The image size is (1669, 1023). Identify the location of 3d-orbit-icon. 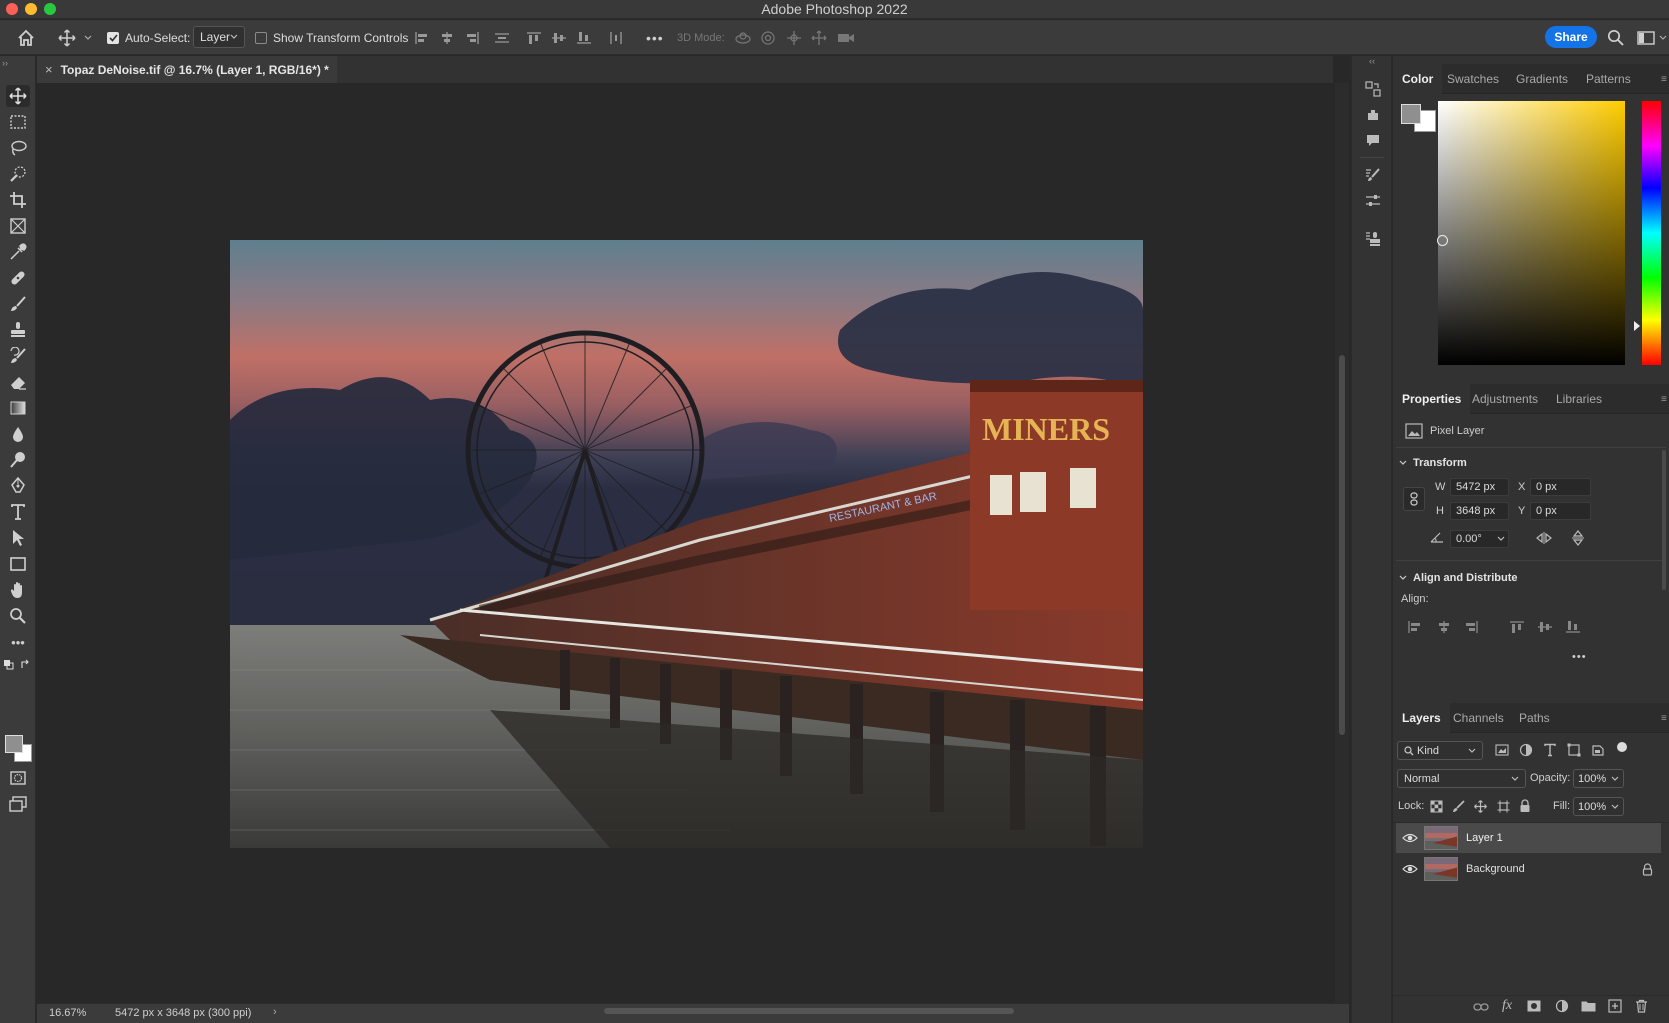
(743, 37).